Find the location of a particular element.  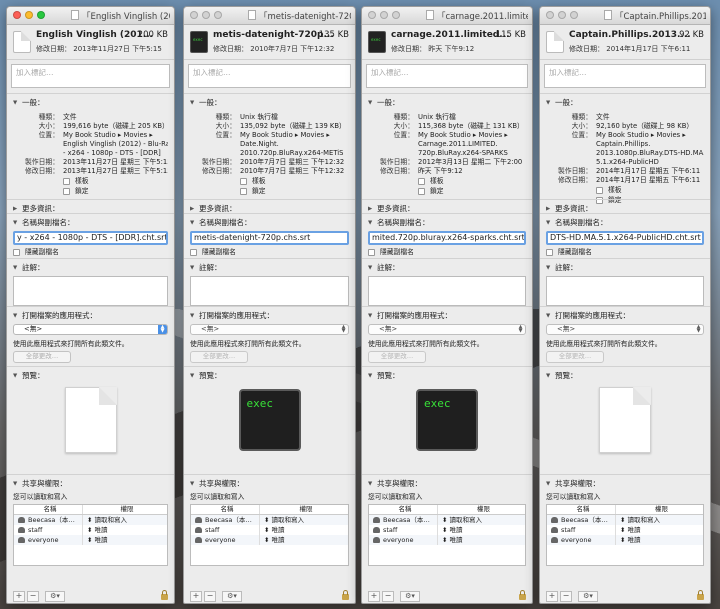

filename-input: y - x264 - 1080p - DTS - [DDR].cht.srt is located at coordinates (90, 238).